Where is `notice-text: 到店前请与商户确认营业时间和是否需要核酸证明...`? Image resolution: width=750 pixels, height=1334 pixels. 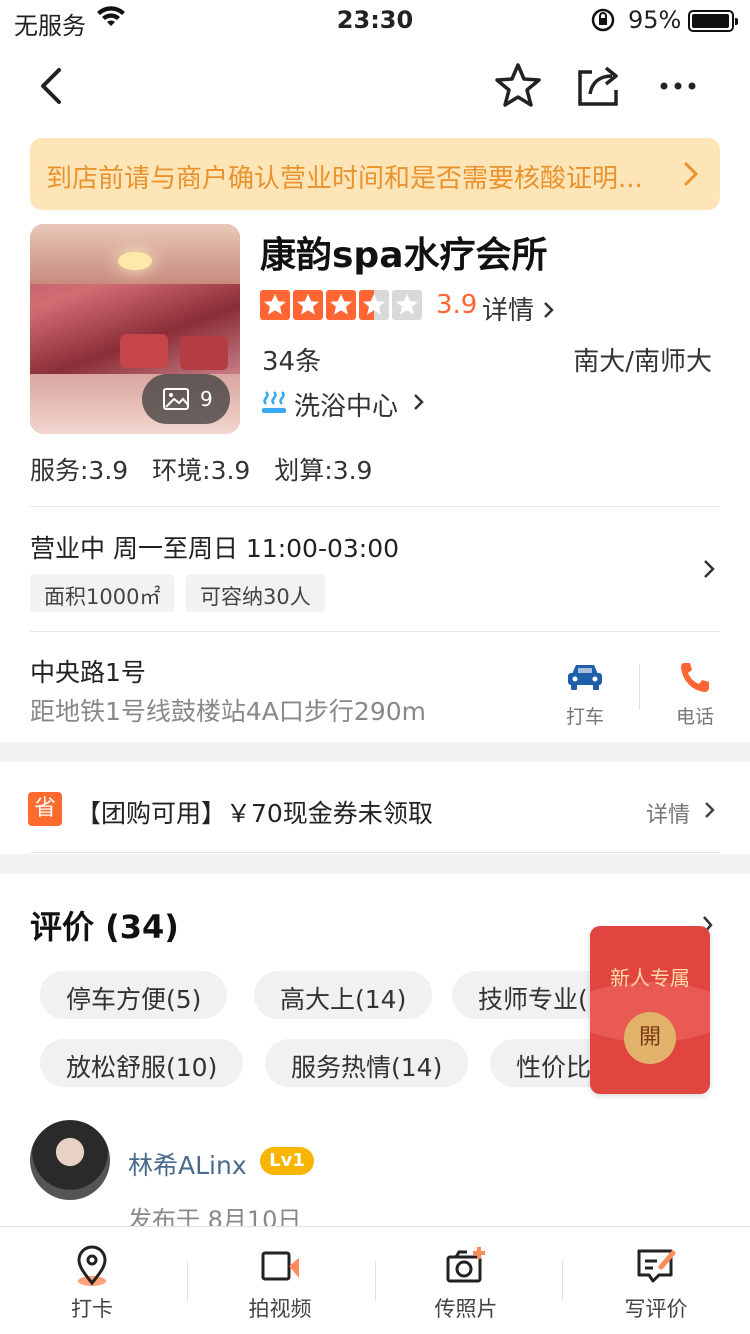
notice-text: 到店前请与商户确认营业时间和是否需要核酸证明... is located at coordinates (344, 179).